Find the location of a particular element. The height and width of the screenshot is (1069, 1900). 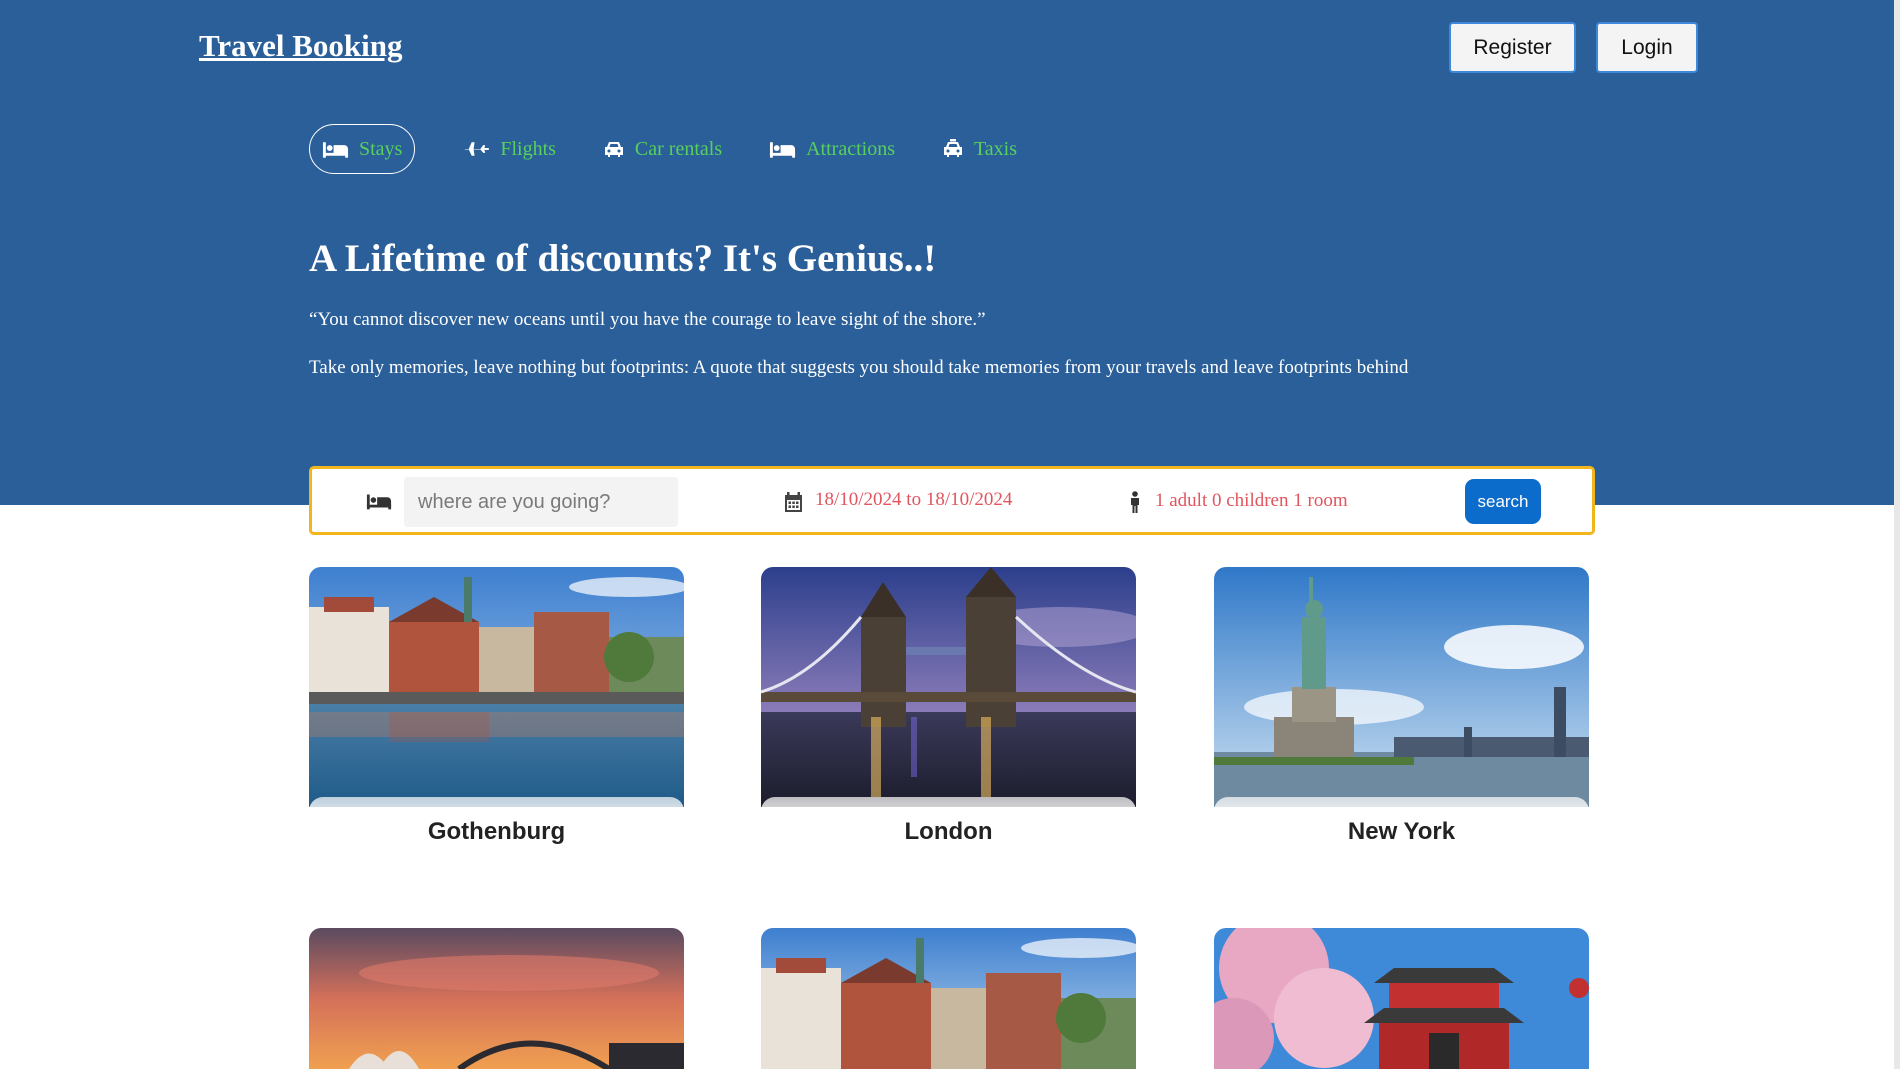

destination-input is located at coordinates (541, 502).